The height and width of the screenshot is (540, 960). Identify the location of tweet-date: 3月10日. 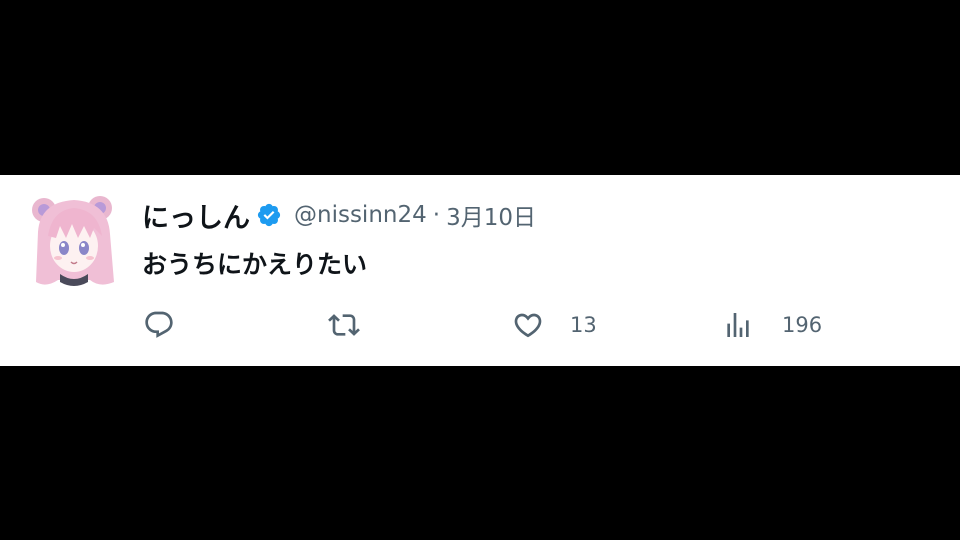
(491, 215).